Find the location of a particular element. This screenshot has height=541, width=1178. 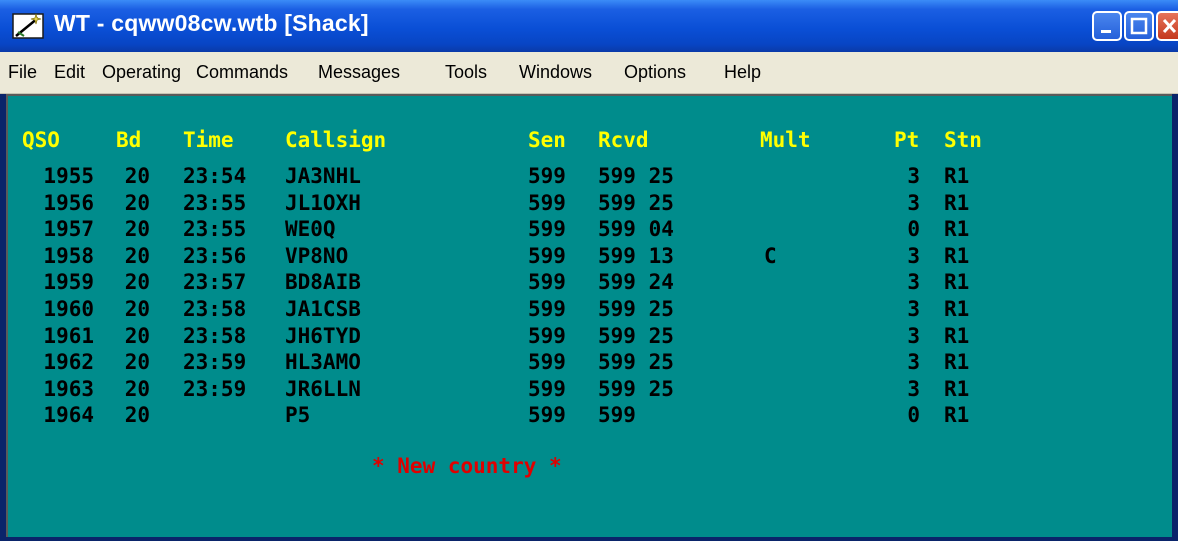

cell-call: JA3NHL is located at coordinates (323, 176).